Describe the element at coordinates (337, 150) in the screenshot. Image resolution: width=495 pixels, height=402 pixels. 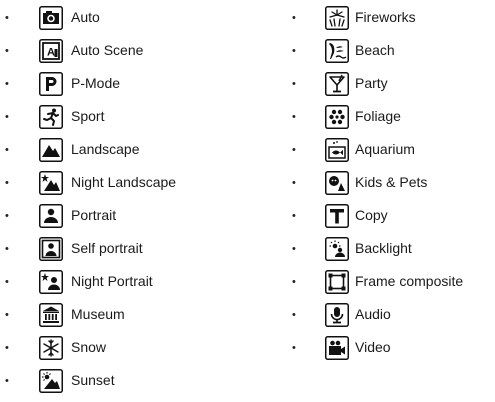
I see `aquarium-icon` at that location.